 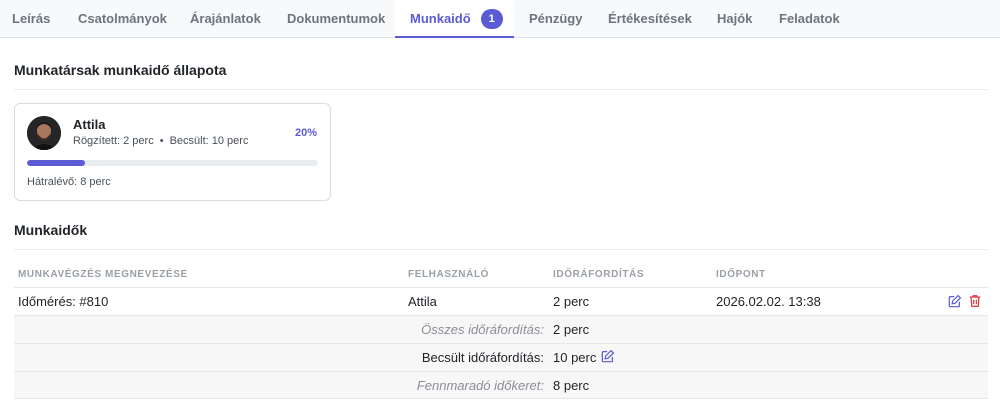 I want to click on row-time: 2026.02.02. 13:38, so click(x=768, y=301).